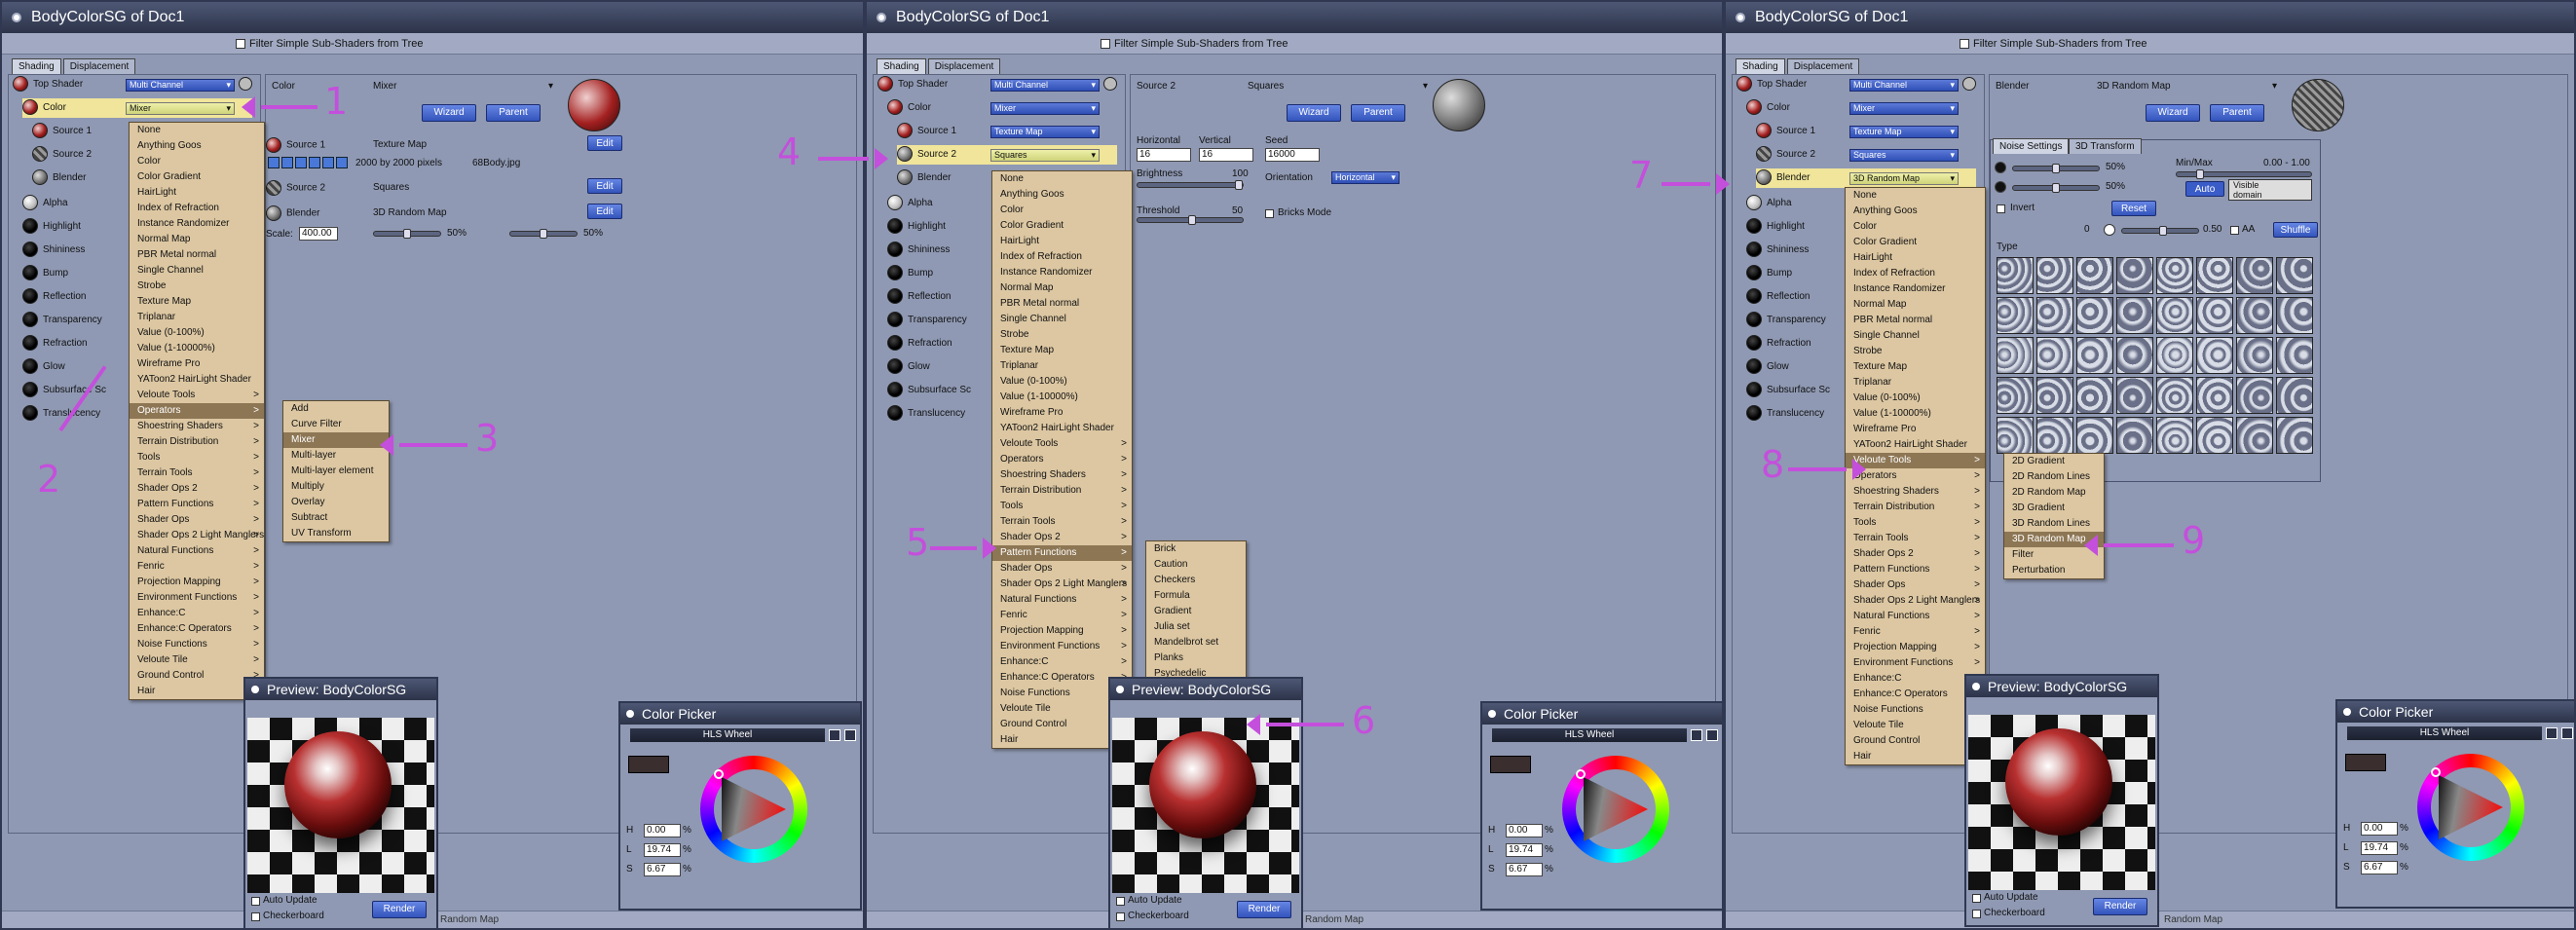 The height and width of the screenshot is (930, 2576). Describe the element at coordinates (2567, 733) in the screenshot. I see `minimize-icon` at that location.